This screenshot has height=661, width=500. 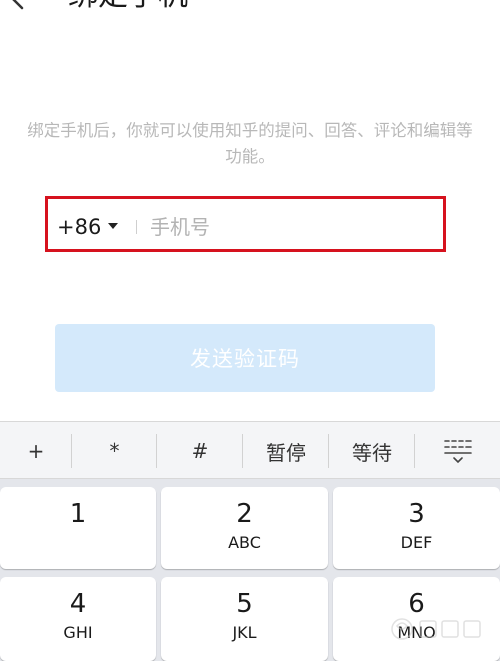 I want to click on key-letters: DEF, so click(x=416, y=542).